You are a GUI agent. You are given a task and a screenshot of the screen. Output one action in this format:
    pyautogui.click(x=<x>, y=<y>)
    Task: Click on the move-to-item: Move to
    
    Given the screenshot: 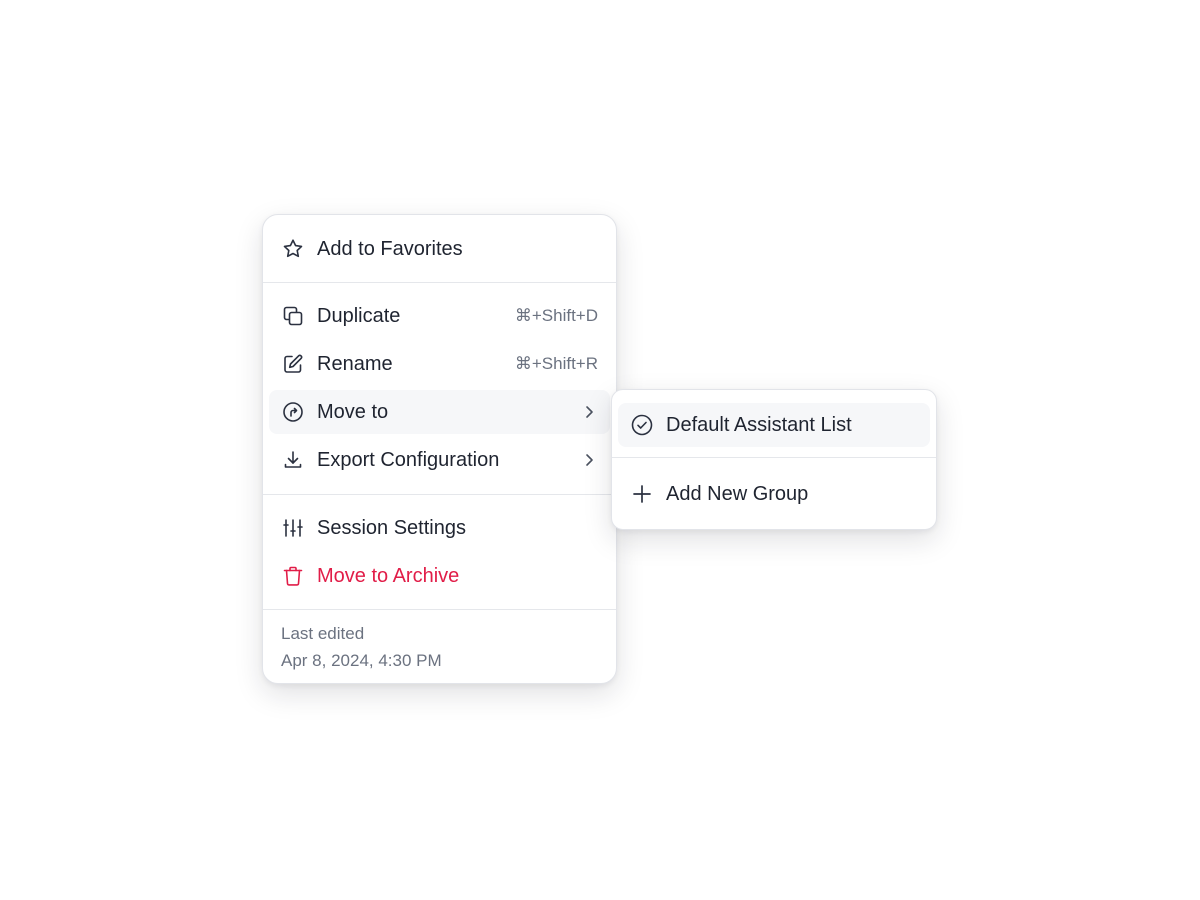 What is the action you would take?
    pyautogui.click(x=439, y=412)
    